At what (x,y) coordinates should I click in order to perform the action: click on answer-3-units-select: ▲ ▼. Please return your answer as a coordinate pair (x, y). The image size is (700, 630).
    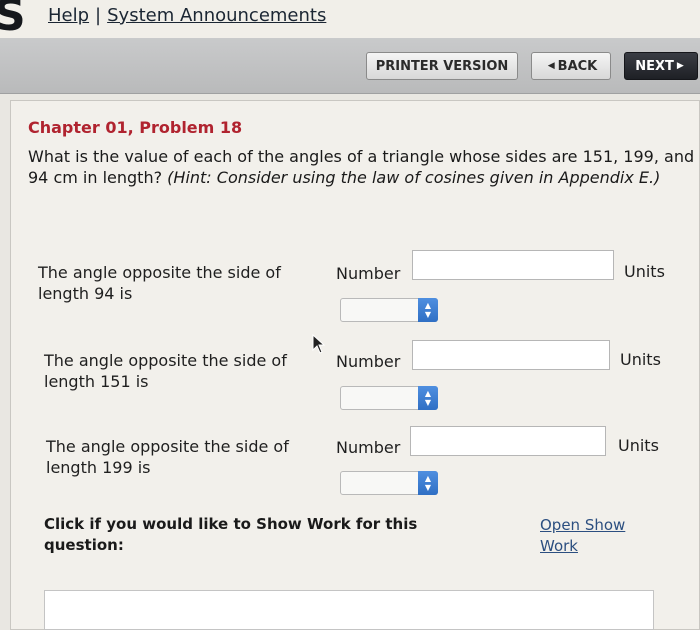
    Looking at the image, I should click on (389, 483).